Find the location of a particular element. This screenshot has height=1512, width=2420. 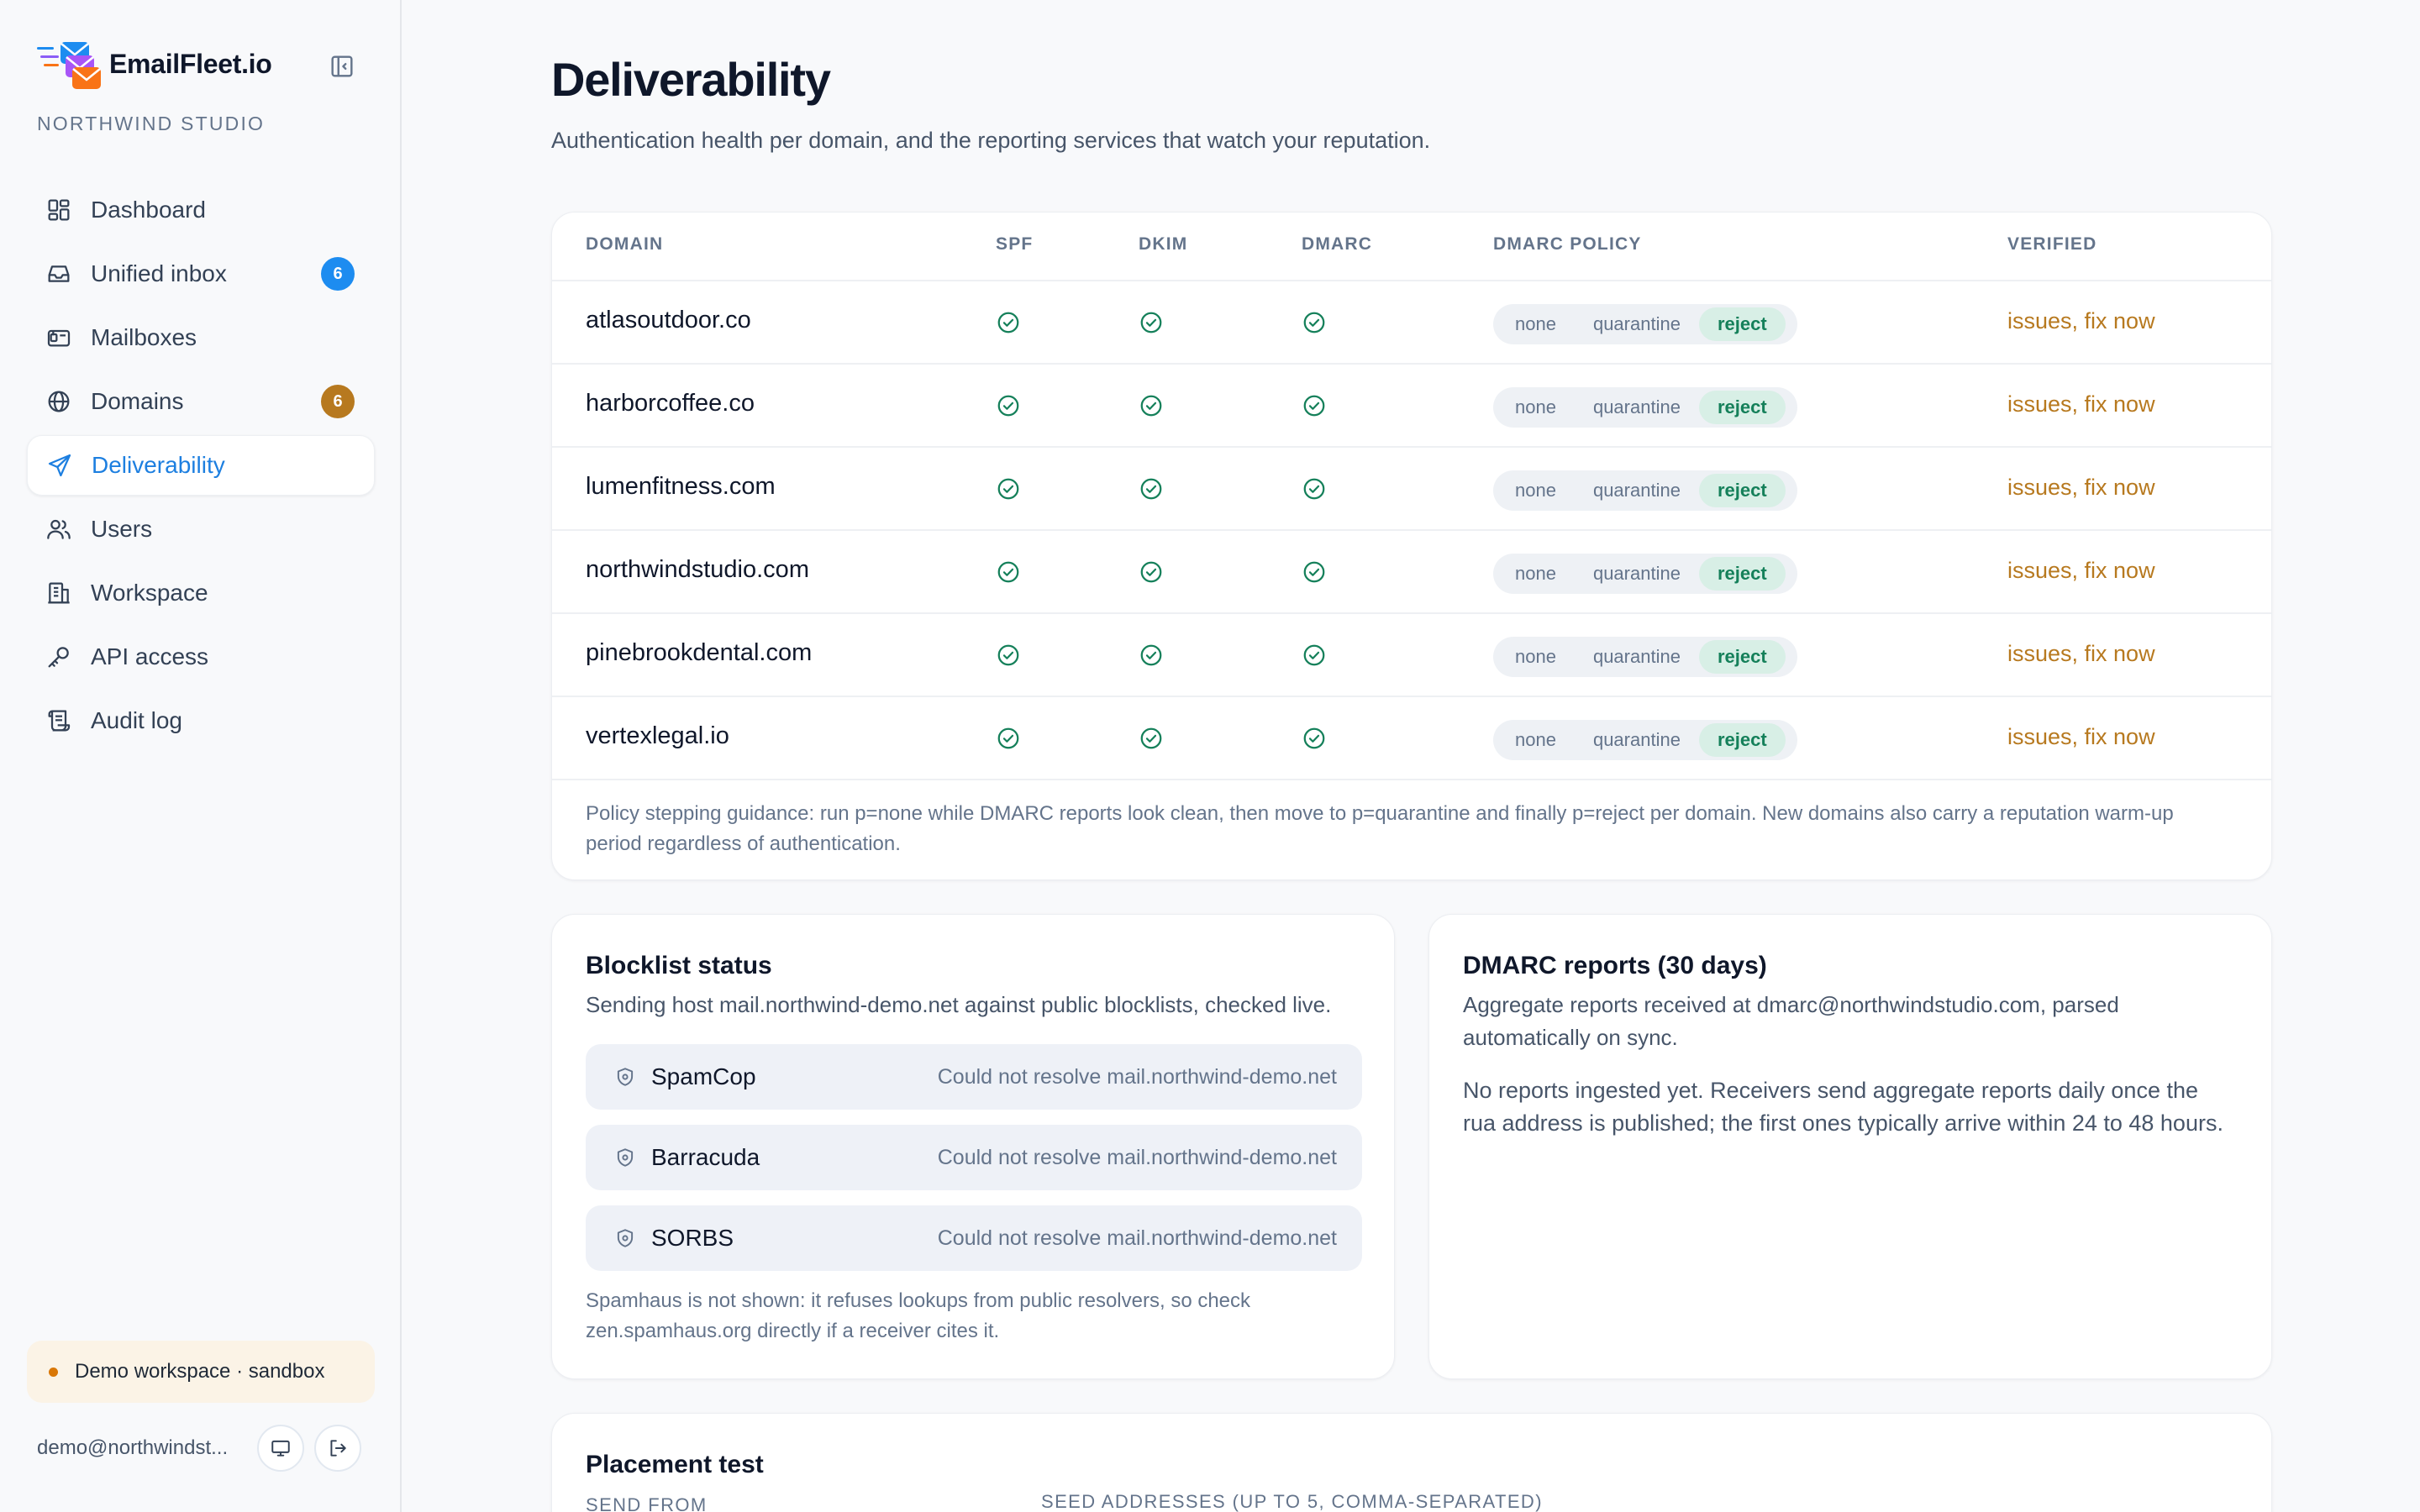

sidebar-item-users: Users is located at coordinates (201, 529).